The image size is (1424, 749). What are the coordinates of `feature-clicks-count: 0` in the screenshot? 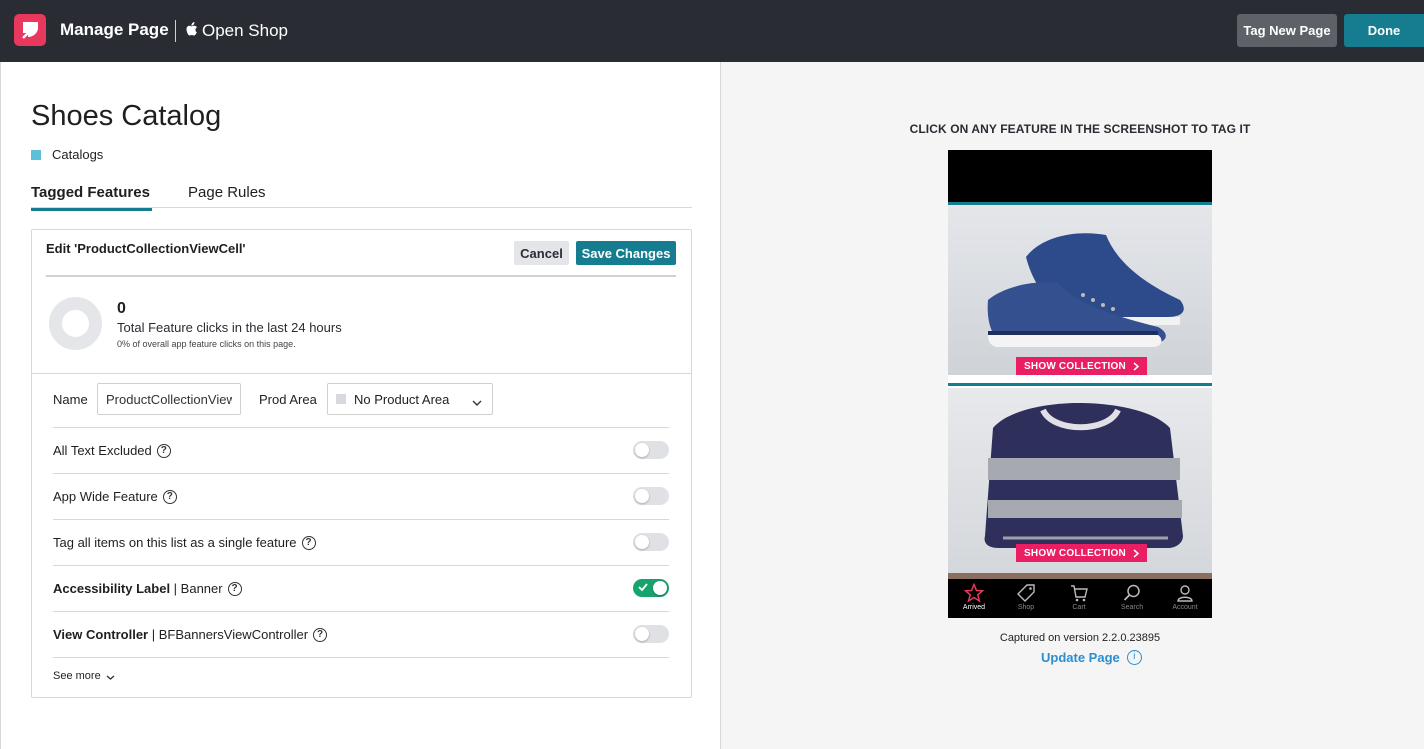 It's located at (121, 308).